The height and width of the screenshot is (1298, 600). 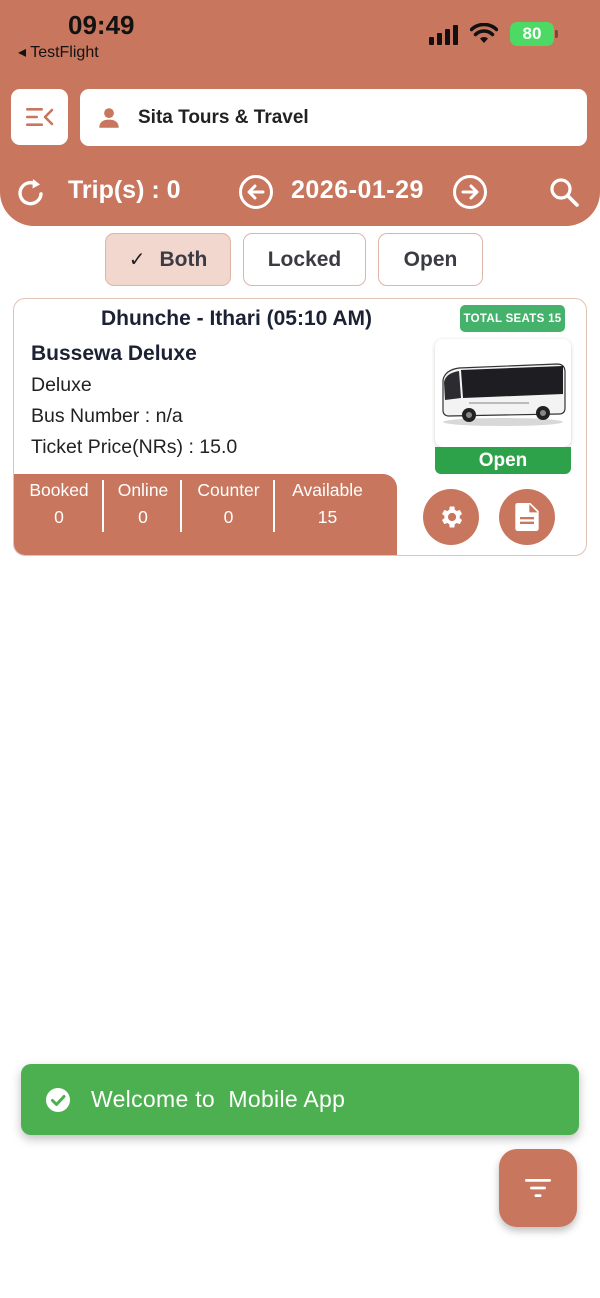 I want to click on total-seats-badge: TOTAL SEATS 15, so click(x=512, y=318).